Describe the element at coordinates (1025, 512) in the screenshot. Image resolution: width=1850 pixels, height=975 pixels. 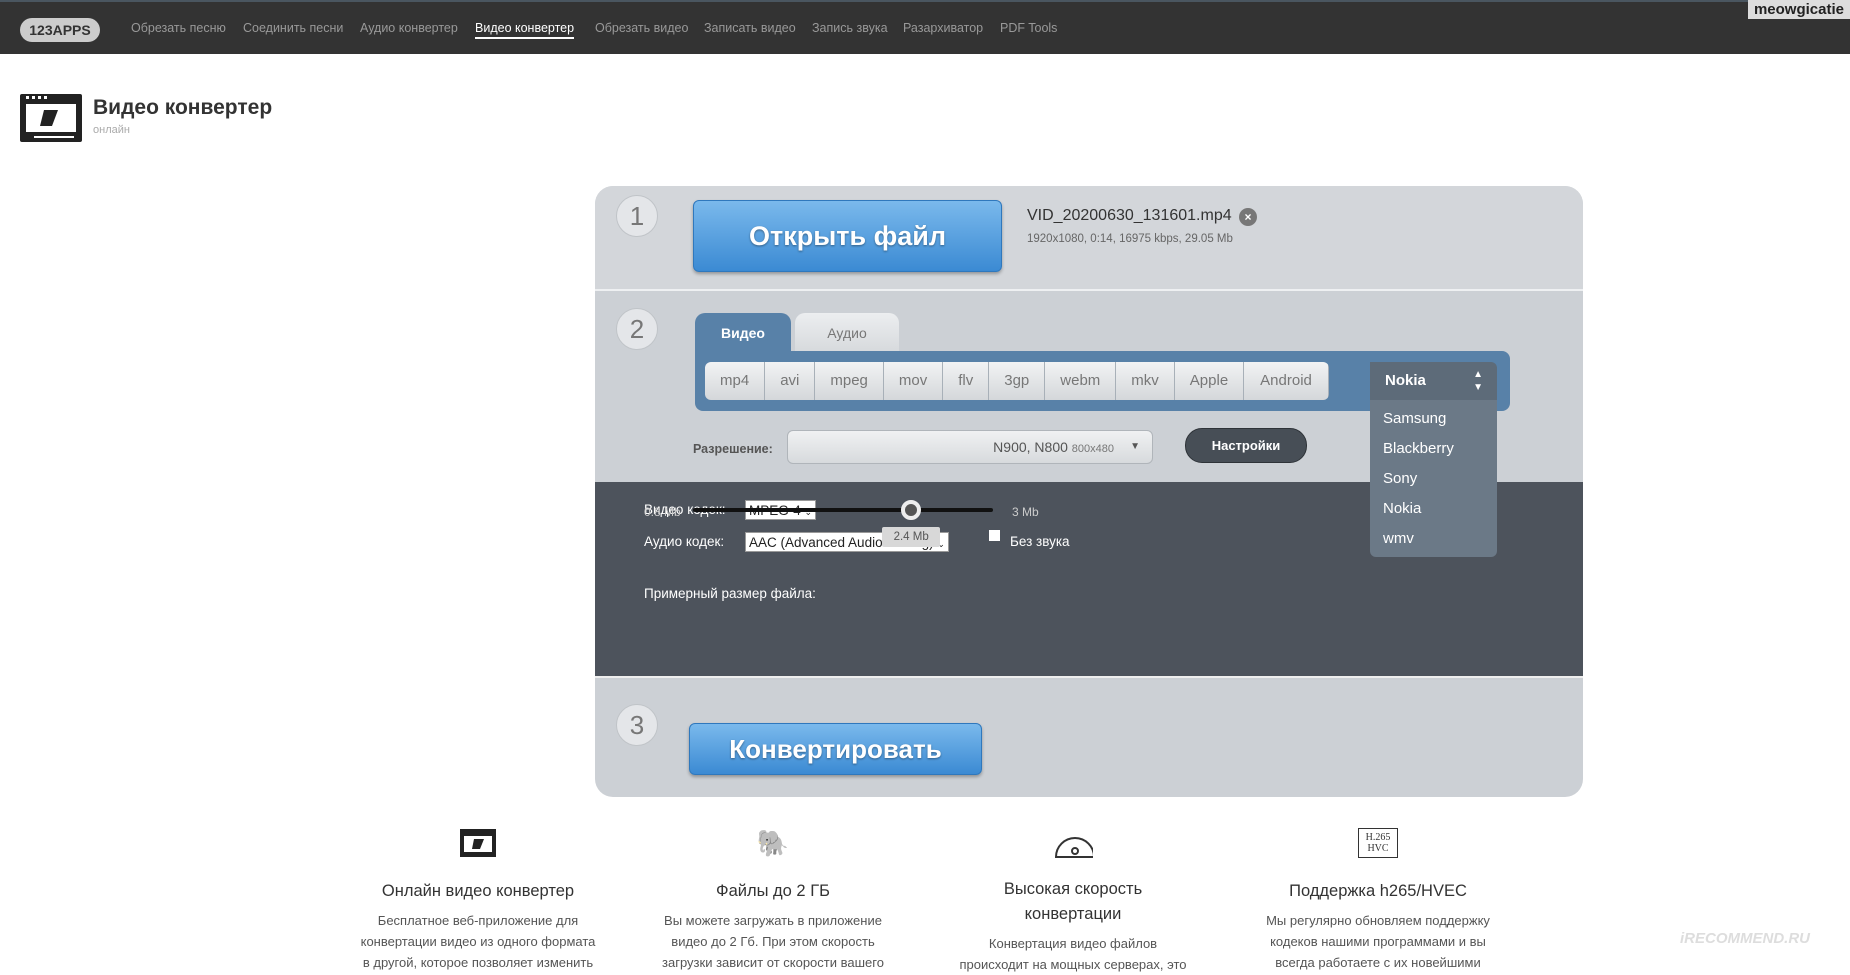
I see `size-max: 3 Mb` at that location.